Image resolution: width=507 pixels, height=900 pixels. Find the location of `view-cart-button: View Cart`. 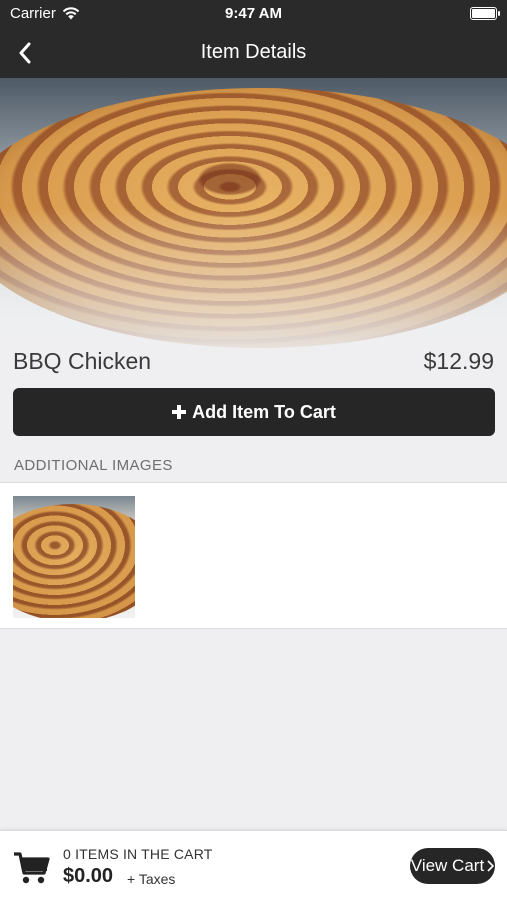

view-cart-button: View Cart is located at coordinates (452, 866).